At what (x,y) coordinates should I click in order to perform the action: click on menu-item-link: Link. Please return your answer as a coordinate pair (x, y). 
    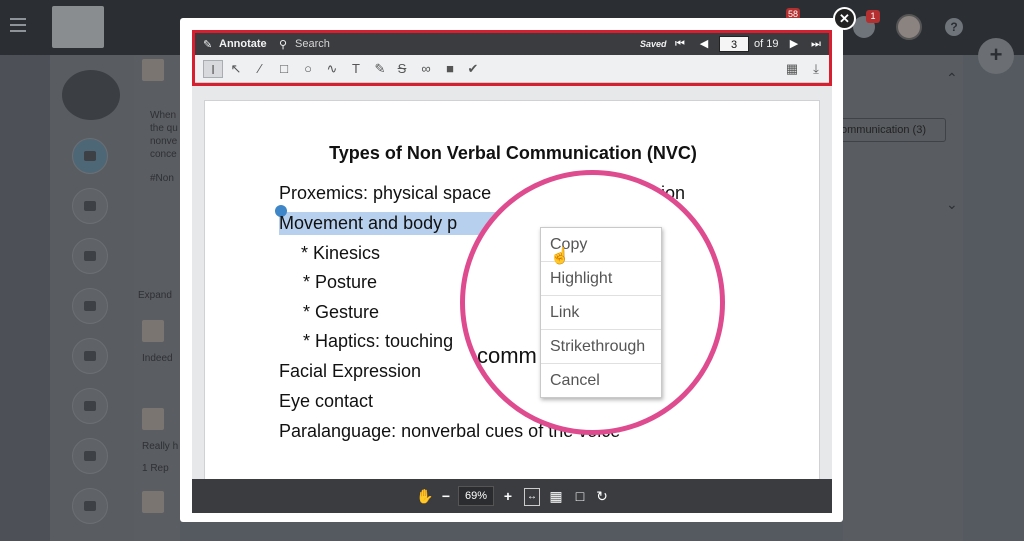
    Looking at the image, I should click on (601, 313).